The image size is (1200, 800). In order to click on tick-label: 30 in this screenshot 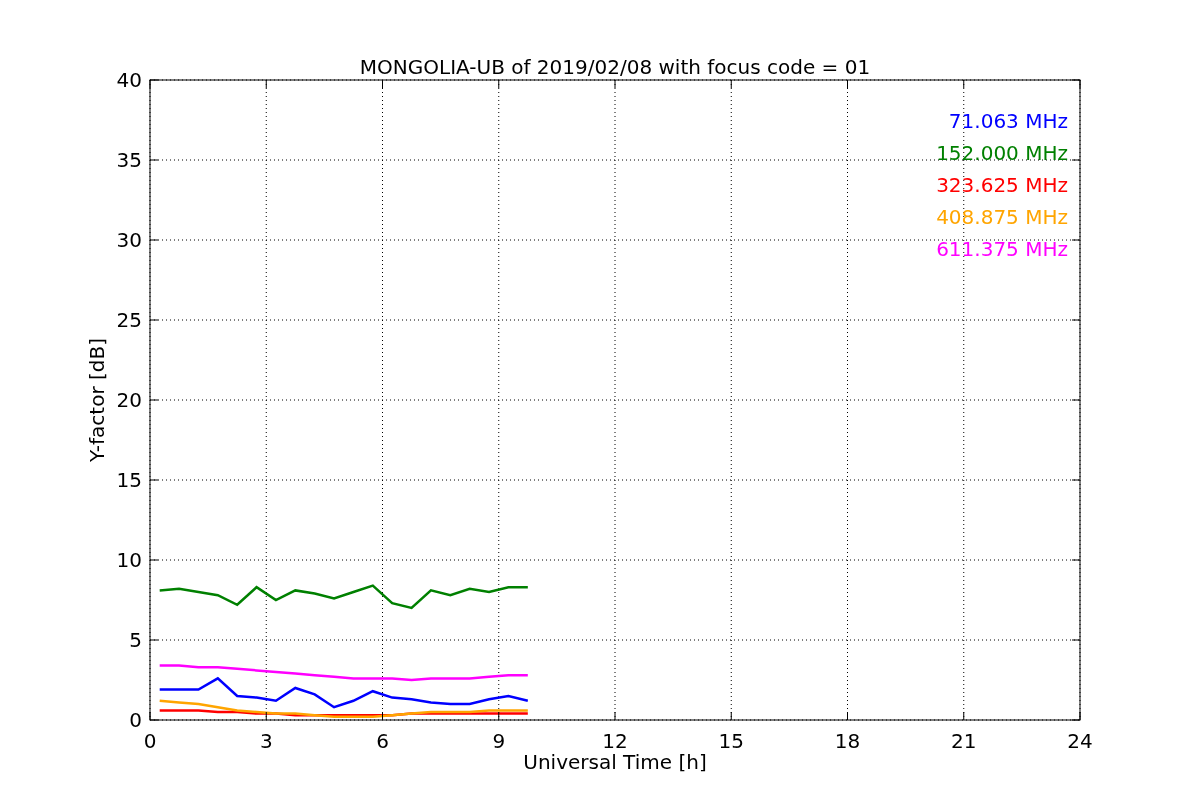, I will do `click(129, 240)`.